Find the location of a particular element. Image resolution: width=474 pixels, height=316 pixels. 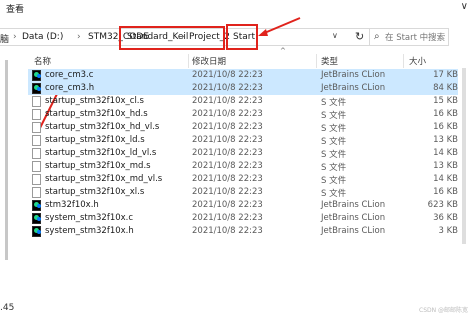

refresh-icon: ↻ is located at coordinates (359, 36).